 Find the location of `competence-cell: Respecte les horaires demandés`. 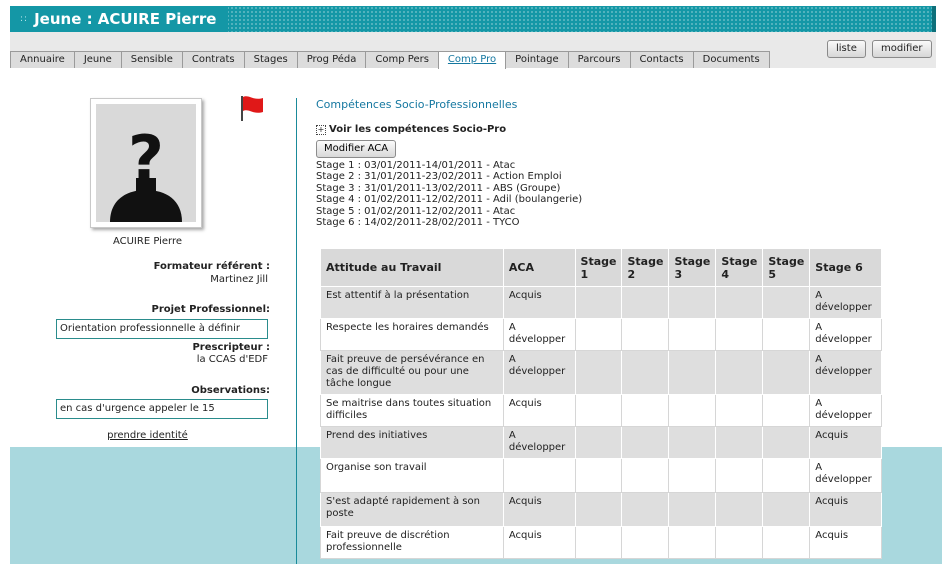

competence-cell: Respecte les horaires demandés is located at coordinates (412, 334).